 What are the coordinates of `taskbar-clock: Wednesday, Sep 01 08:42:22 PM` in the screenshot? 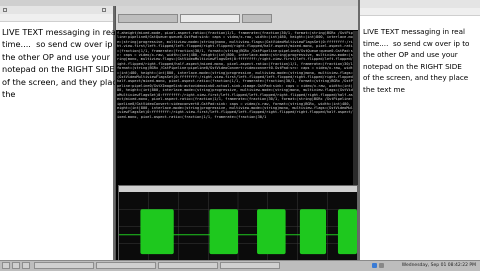 It's located at (439, 266).